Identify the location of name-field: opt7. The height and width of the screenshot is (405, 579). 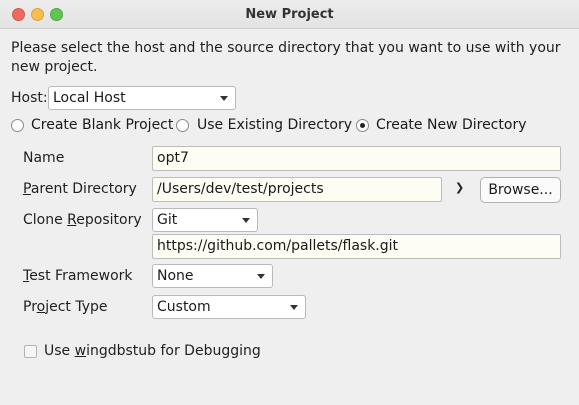
(356, 158).